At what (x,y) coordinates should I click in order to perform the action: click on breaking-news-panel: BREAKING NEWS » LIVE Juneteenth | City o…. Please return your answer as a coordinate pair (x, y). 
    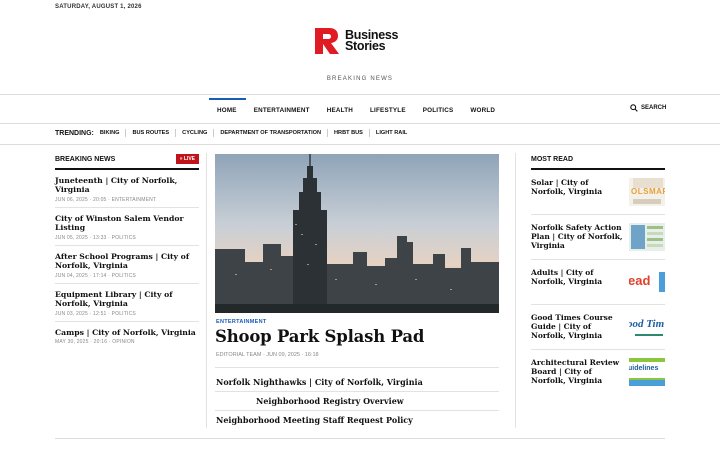
    Looking at the image, I should click on (127, 251).